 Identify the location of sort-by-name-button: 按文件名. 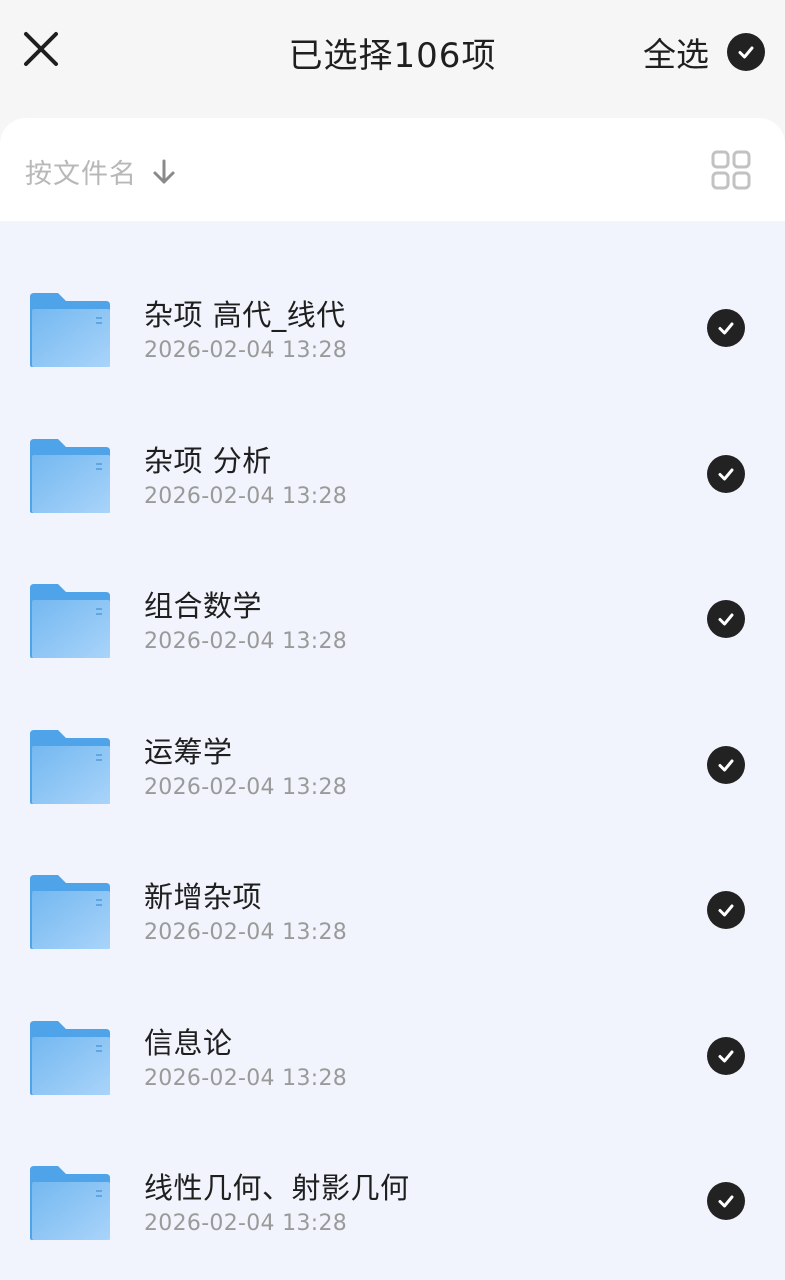
(101, 171).